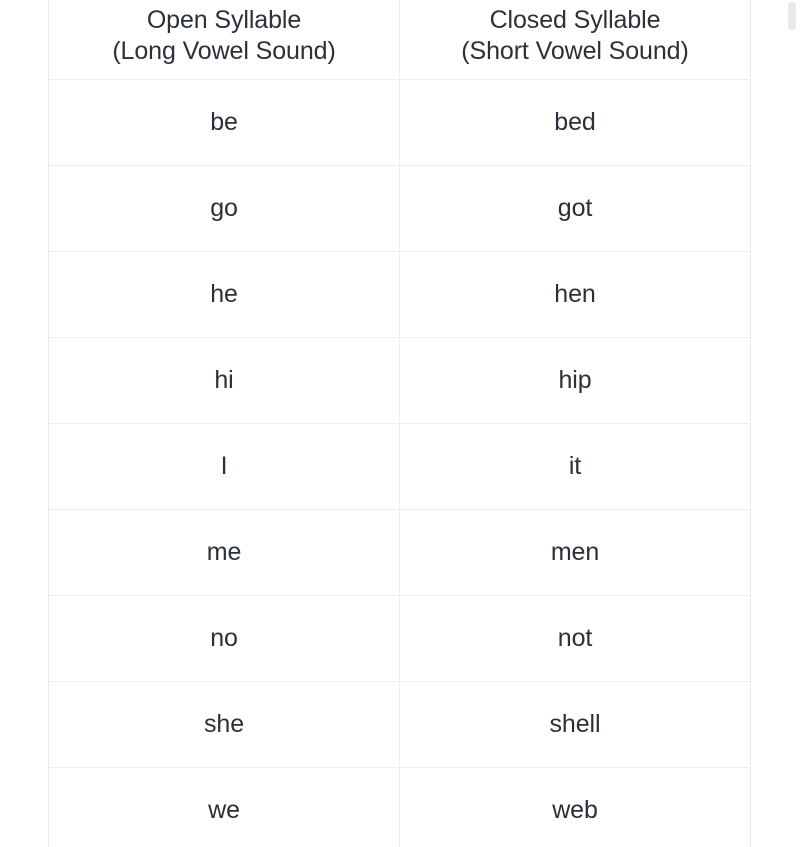 The height and width of the screenshot is (847, 800). I want to click on table-row: he hen, so click(399, 294).